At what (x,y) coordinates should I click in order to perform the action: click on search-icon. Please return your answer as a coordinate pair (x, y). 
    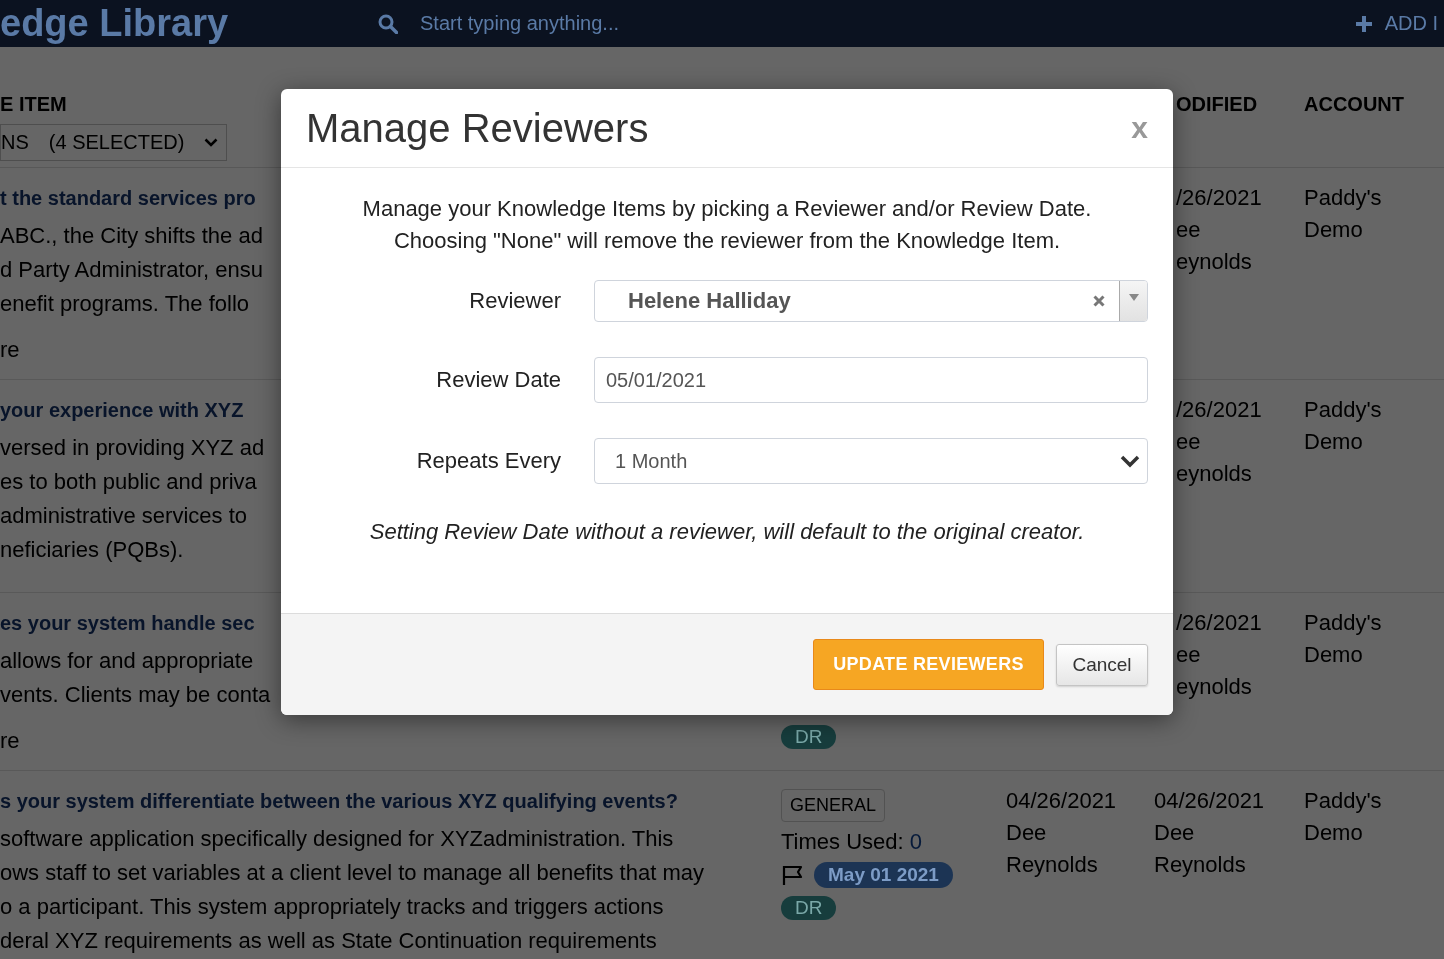
    Looking at the image, I should click on (388, 23).